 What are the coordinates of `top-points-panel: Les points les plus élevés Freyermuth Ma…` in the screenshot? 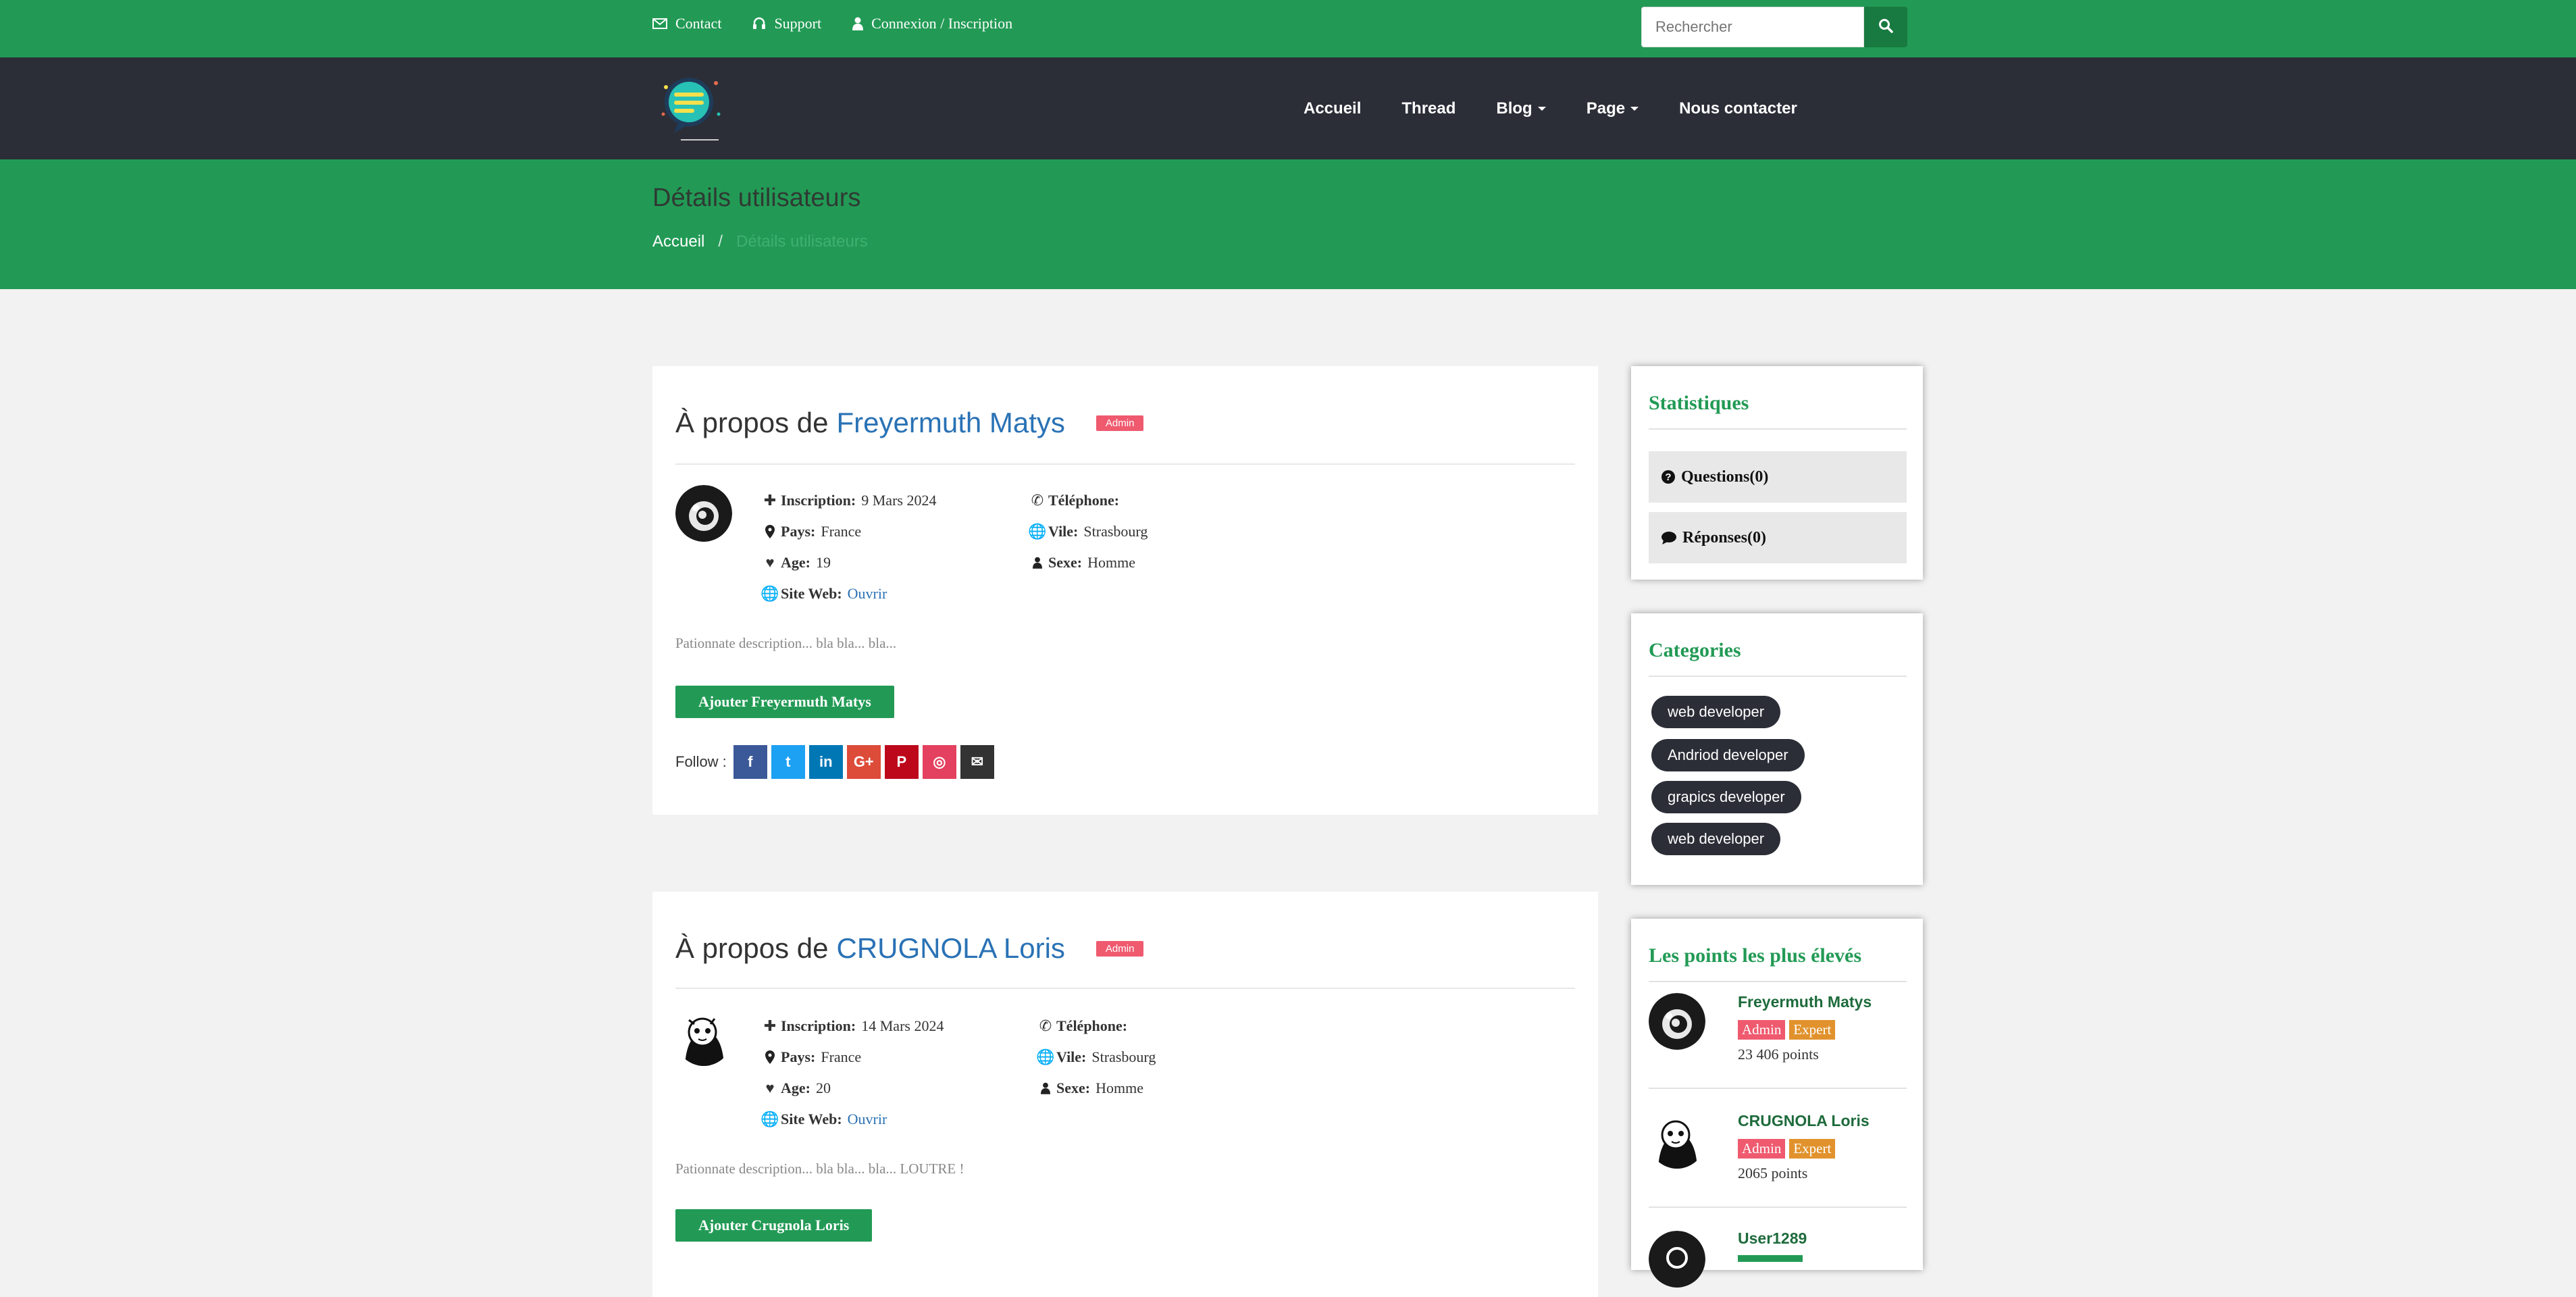 It's located at (1777, 1103).